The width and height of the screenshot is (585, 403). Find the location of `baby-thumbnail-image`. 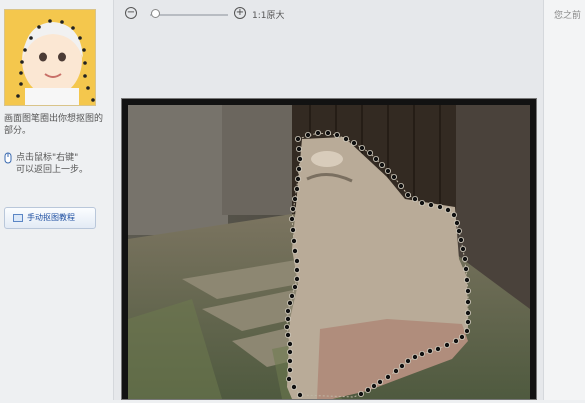

baby-thumbnail-image is located at coordinates (50, 57).